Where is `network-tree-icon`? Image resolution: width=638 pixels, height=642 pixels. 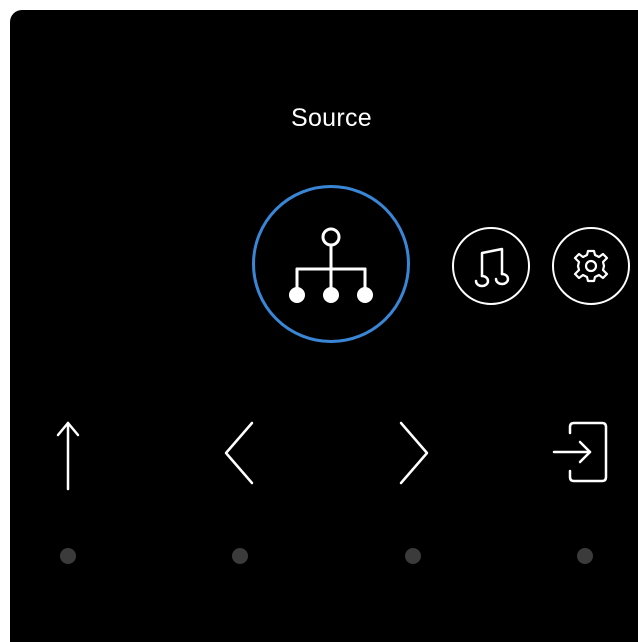
network-tree-icon is located at coordinates (331, 265).